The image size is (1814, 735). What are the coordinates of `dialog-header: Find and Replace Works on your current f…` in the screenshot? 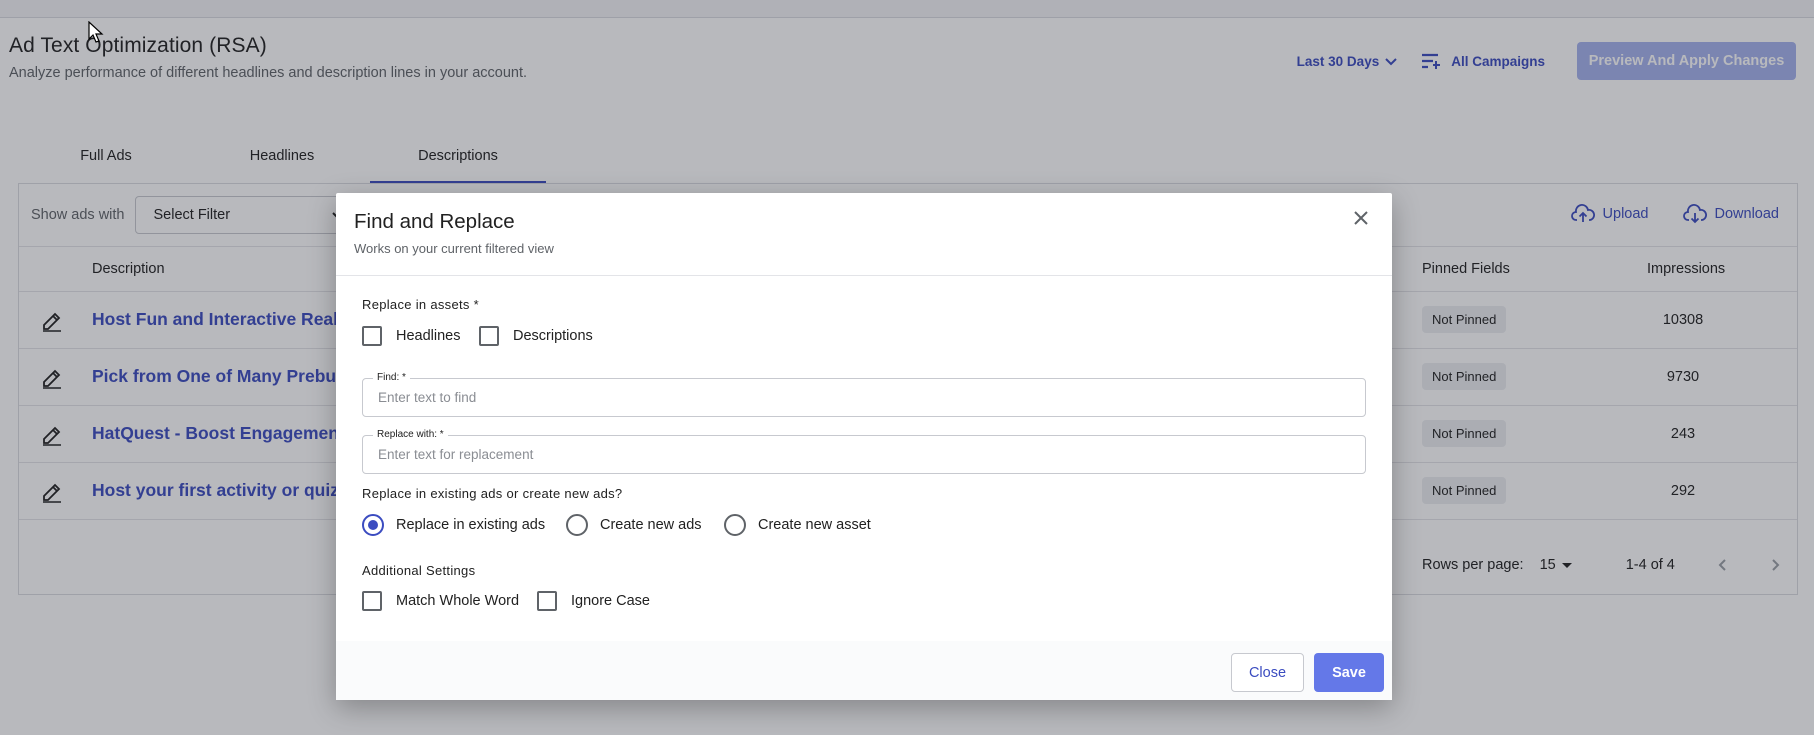 It's located at (864, 234).